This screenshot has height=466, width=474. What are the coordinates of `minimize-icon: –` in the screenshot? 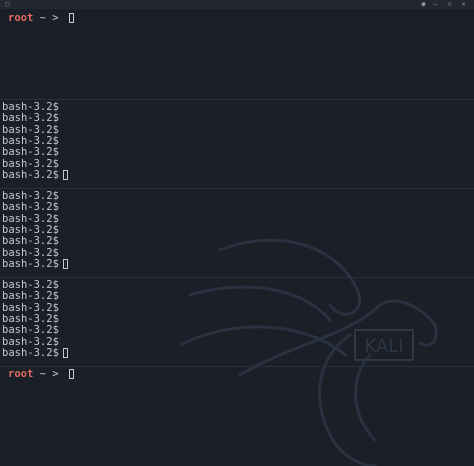 It's located at (435, 4).